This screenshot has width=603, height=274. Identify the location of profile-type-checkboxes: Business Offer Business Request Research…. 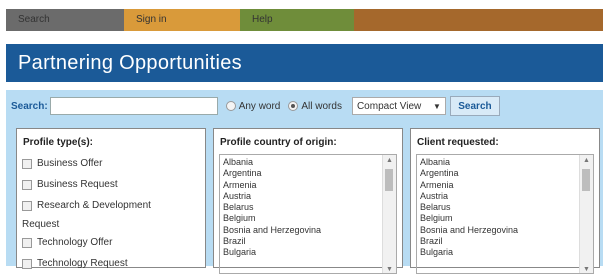
(86, 213).